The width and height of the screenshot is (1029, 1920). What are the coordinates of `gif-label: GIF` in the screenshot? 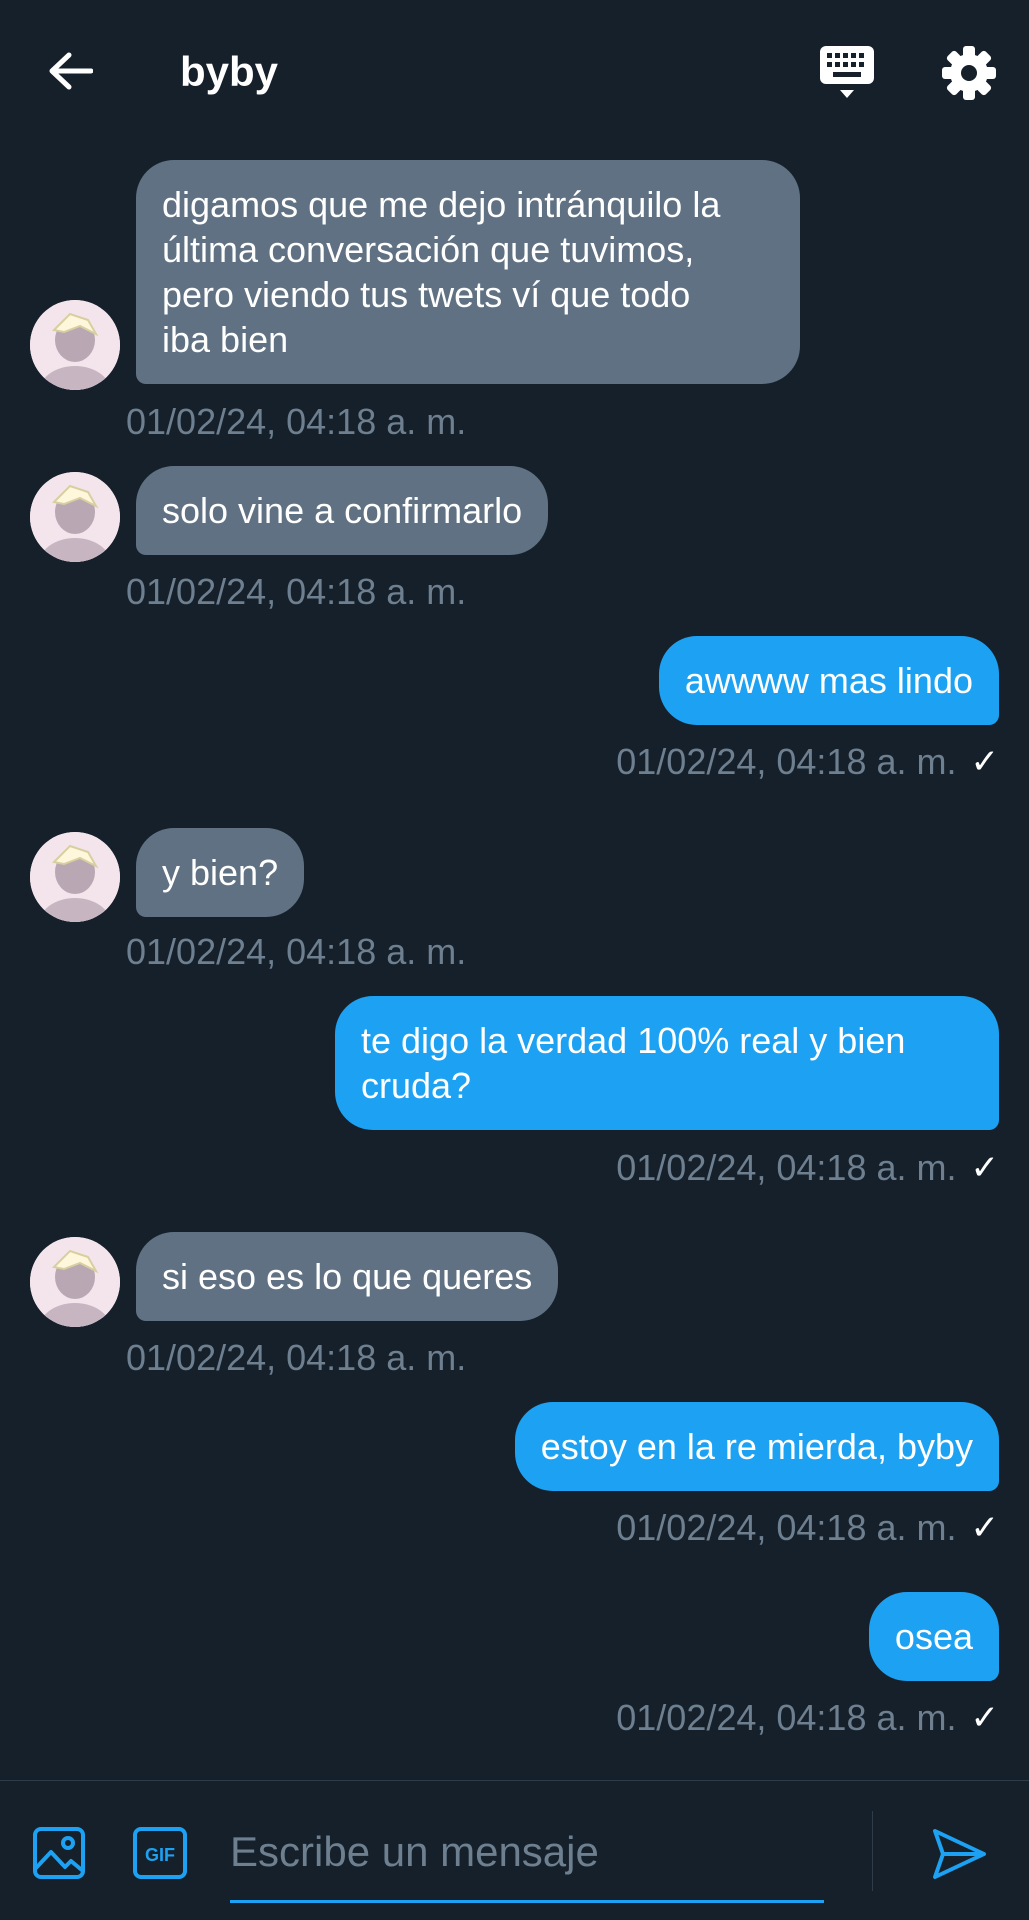 It's located at (160, 1855).